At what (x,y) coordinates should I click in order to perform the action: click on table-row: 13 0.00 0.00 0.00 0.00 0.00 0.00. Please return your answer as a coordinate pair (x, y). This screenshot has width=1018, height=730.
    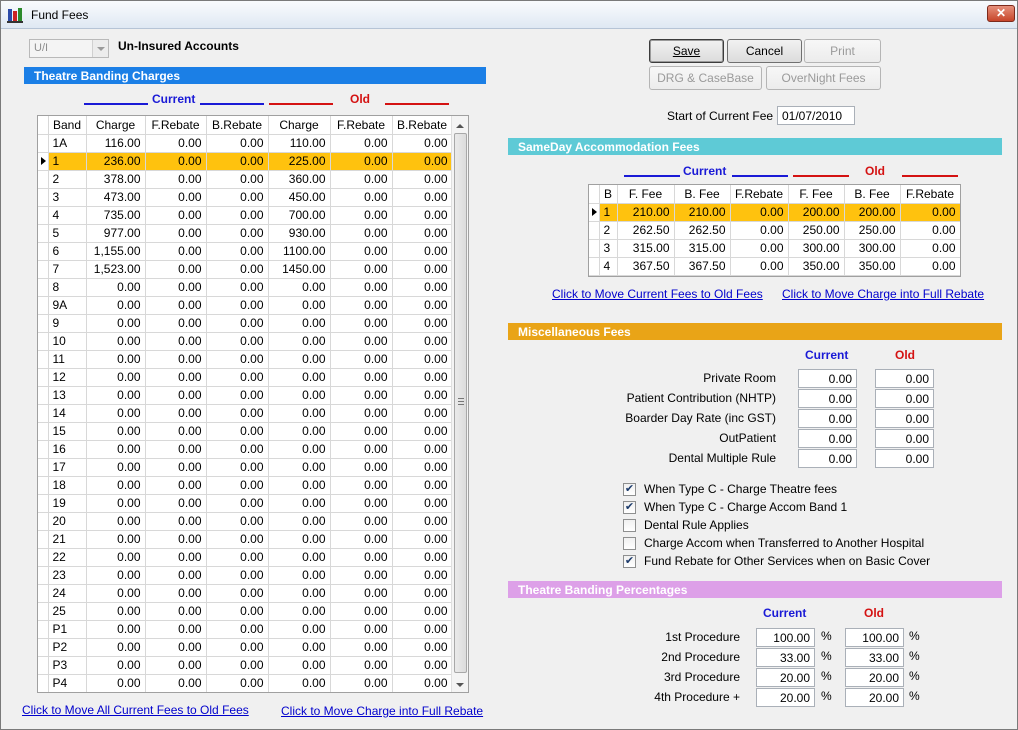
    Looking at the image, I should click on (245, 395).